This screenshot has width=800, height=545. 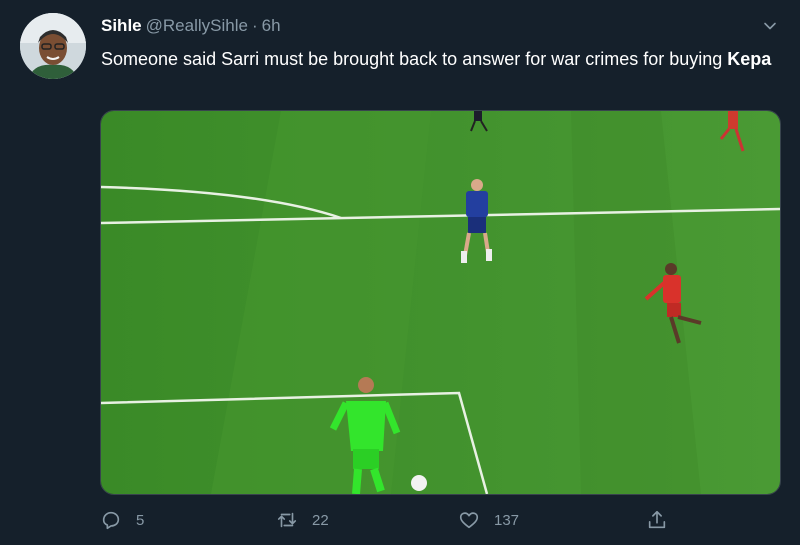 What do you see at coordinates (469, 520) in the screenshot?
I see `heart-icon` at bounding box center [469, 520].